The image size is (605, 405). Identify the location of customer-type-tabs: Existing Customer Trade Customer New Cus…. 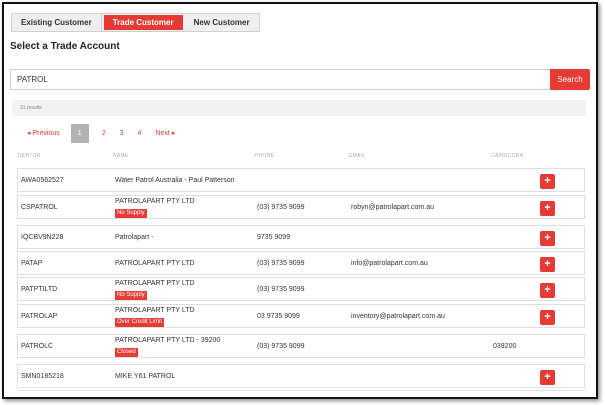
(135, 22).